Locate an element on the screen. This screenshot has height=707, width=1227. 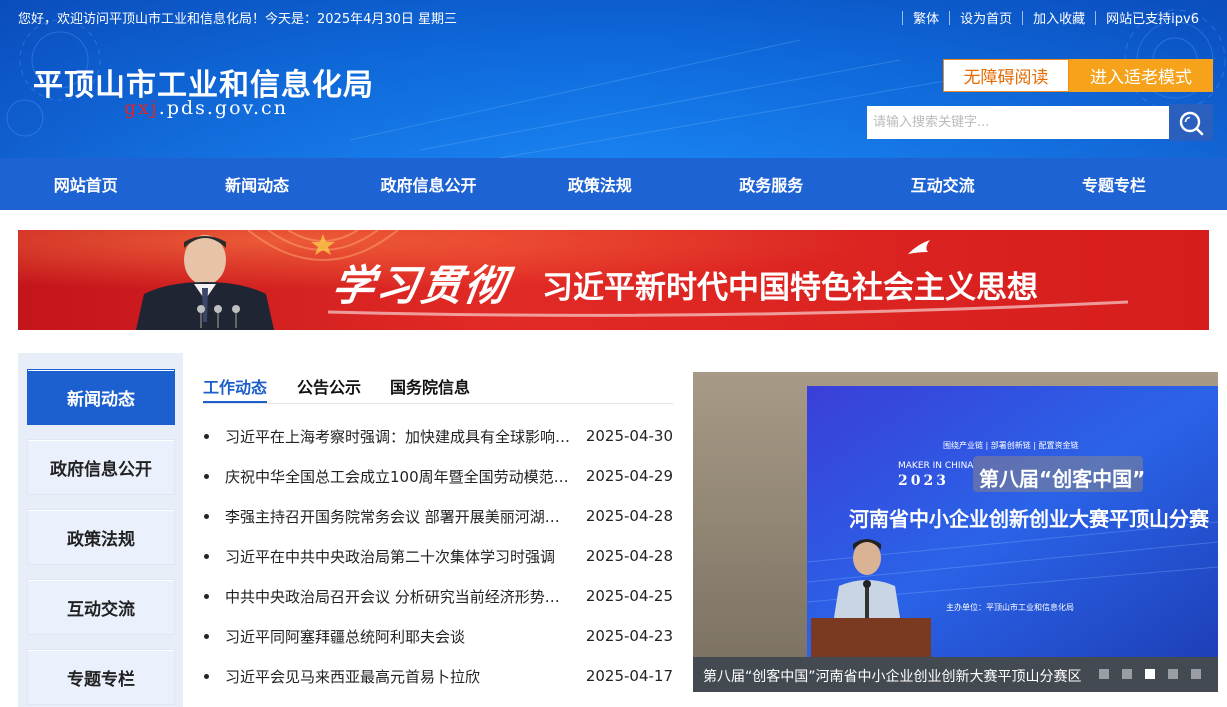
tab-state-council: 国务院信息 is located at coordinates (430, 386).